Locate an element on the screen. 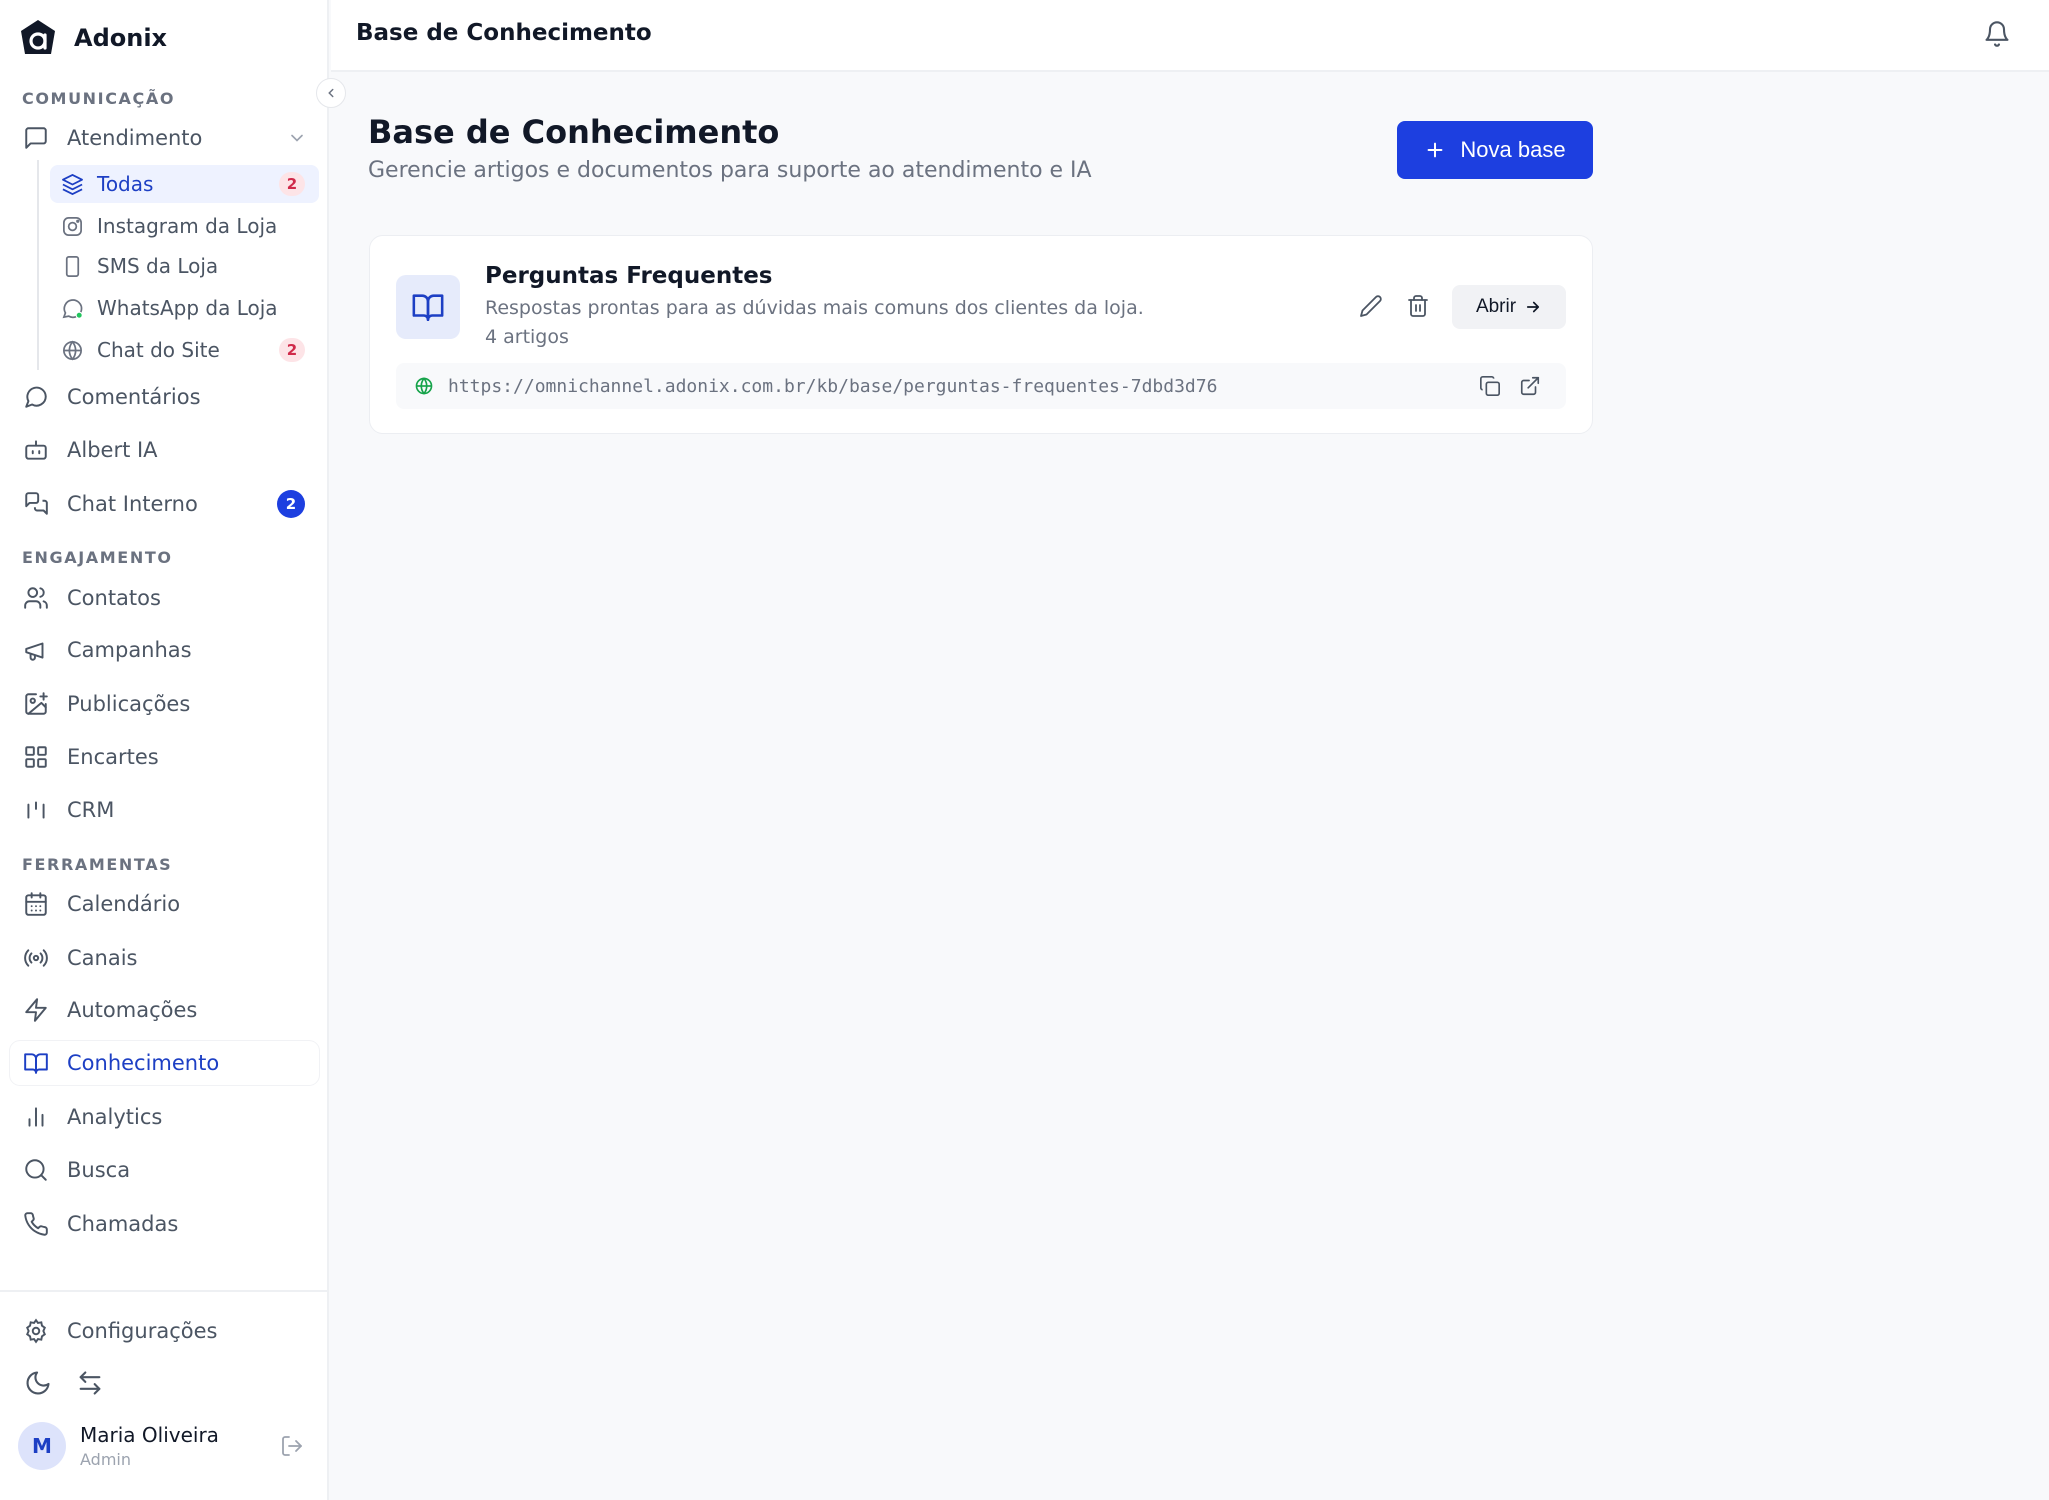 The width and height of the screenshot is (2049, 1500). edit-button is located at coordinates (1371, 306).